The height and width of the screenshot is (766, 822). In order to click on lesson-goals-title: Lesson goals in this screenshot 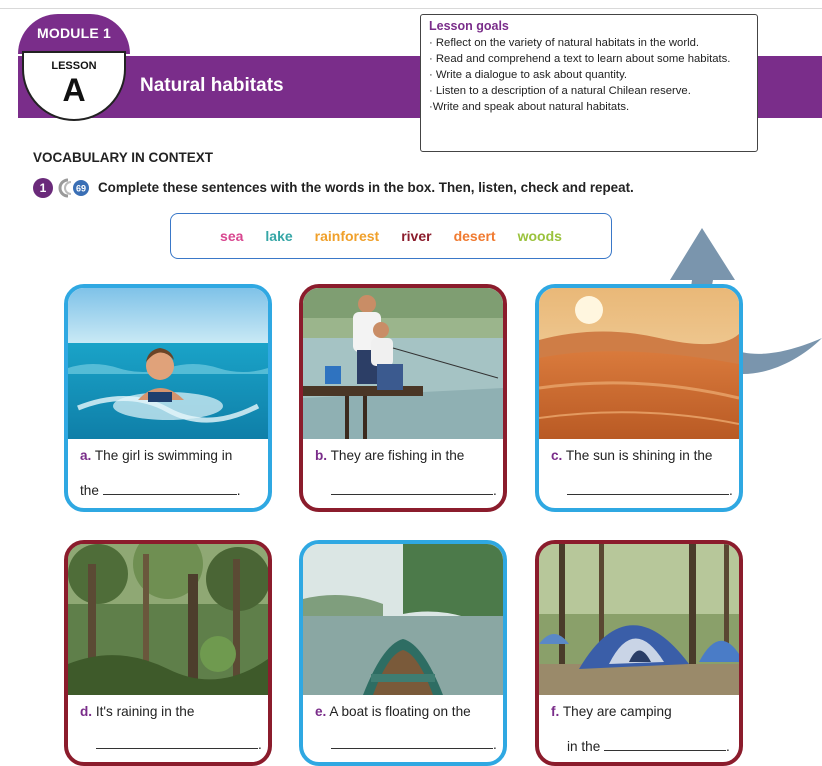, I will do `click(469, 26)`.